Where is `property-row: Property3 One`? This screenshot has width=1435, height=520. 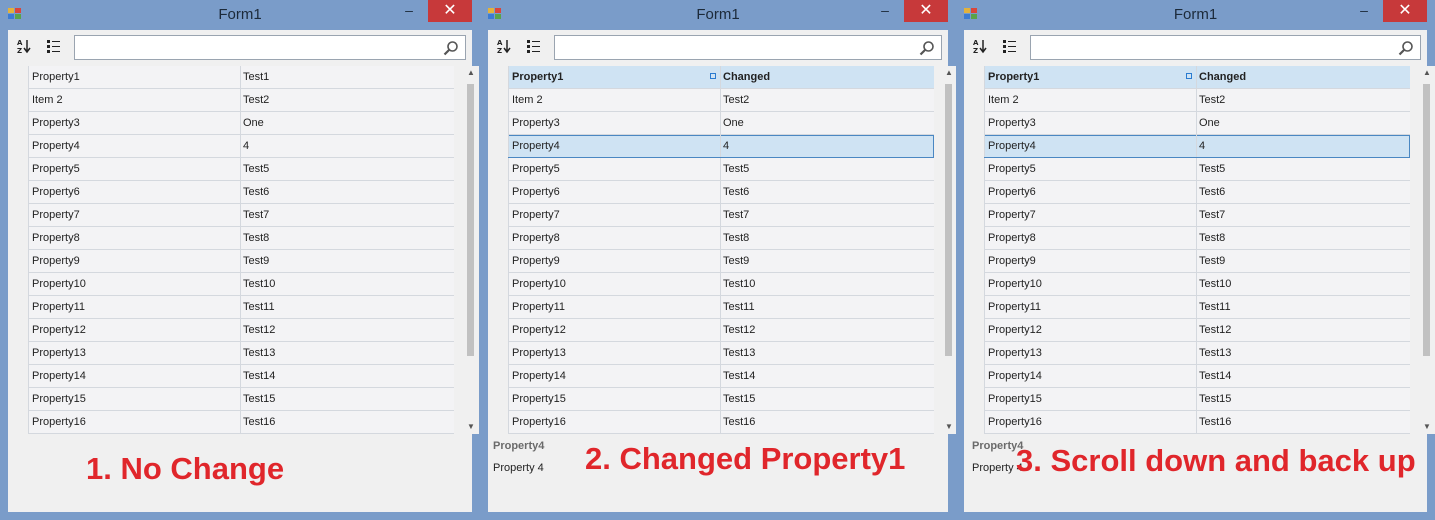
property-row: Property3 One is located at coordinates (721, 123).